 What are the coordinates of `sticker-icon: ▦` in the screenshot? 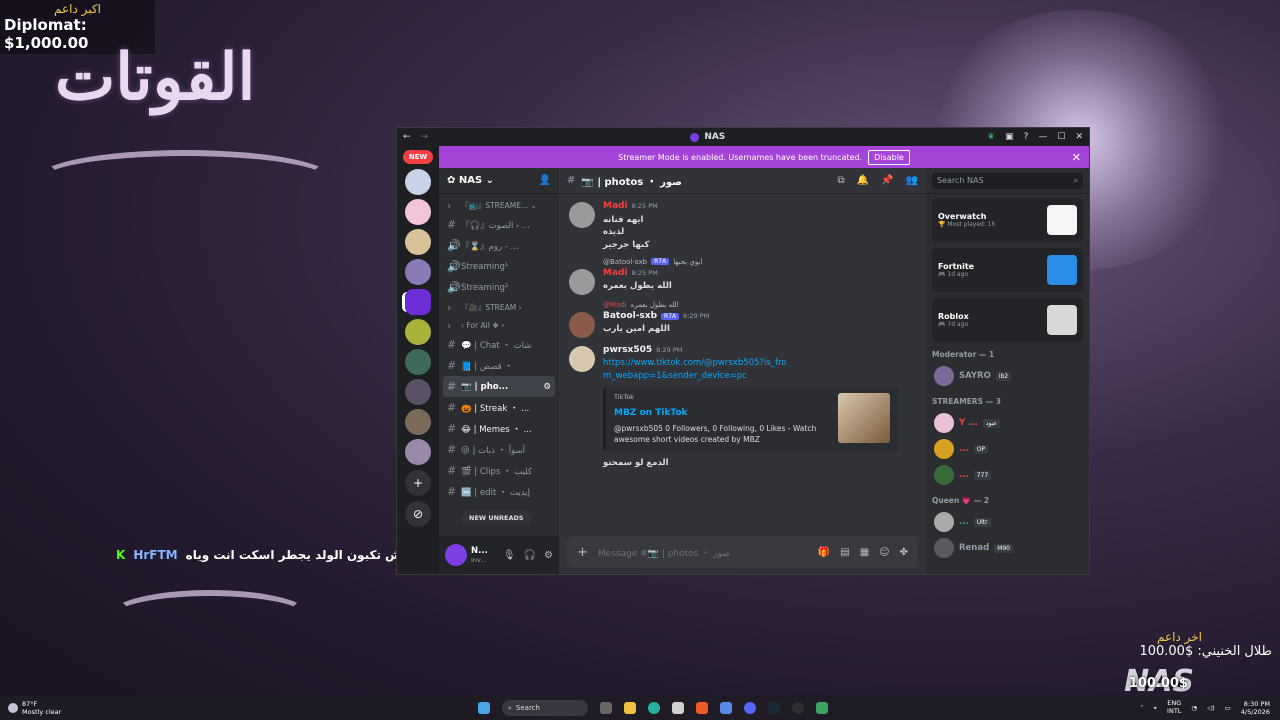 It's located at (864, 552).